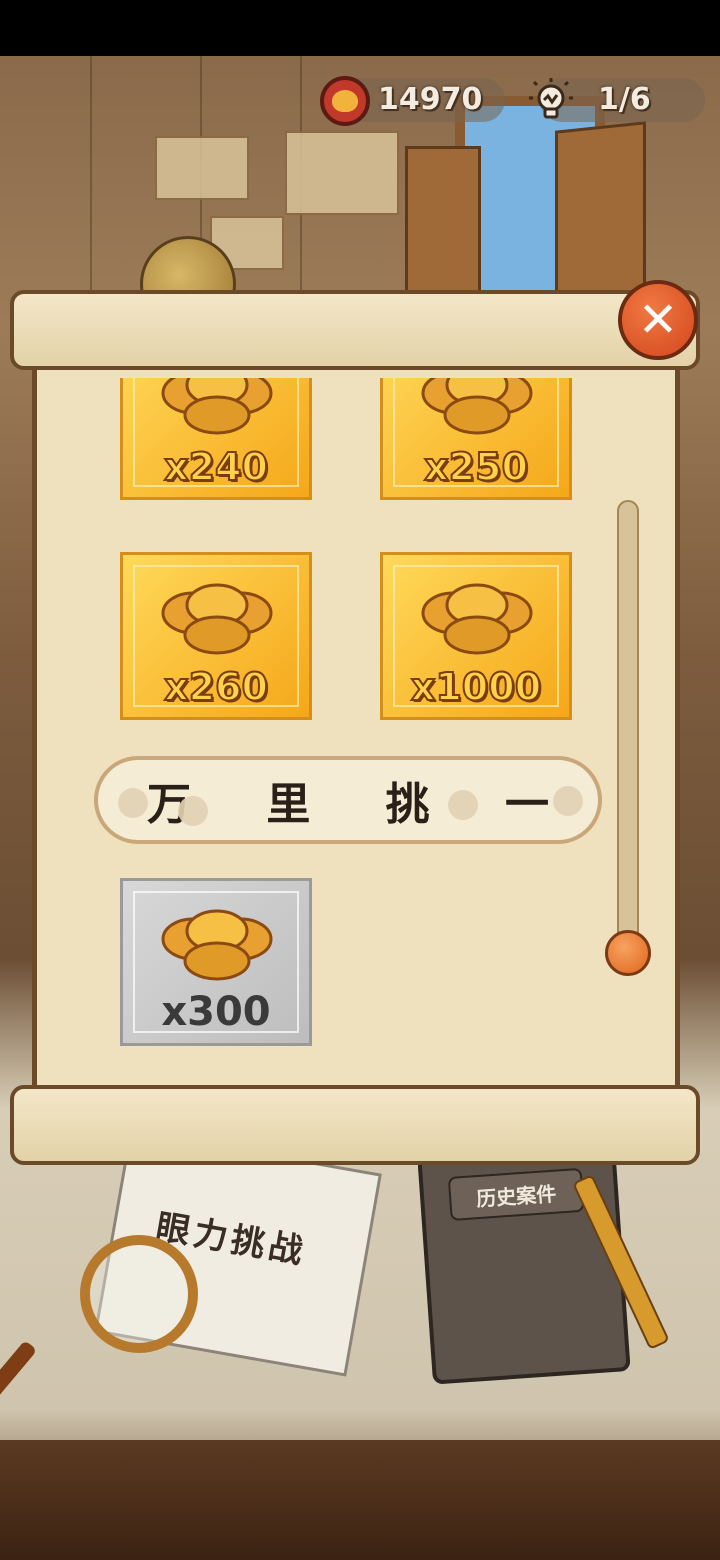 Image resolution: width=720 pixels, height=1560 pixels. I want to click on rabbit-icon, so click(463, 805).